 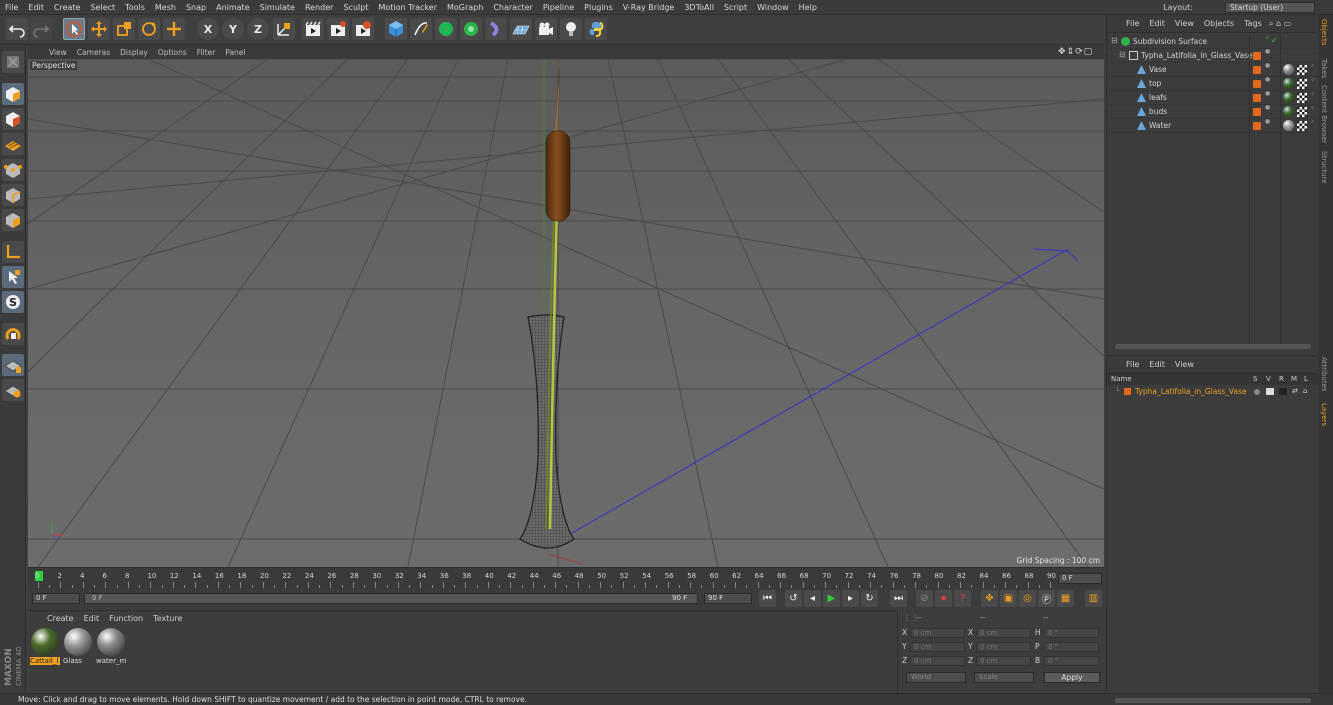 I want to click on menu-motion-tracker: Motion Tracker, so click(x=407, y=7).